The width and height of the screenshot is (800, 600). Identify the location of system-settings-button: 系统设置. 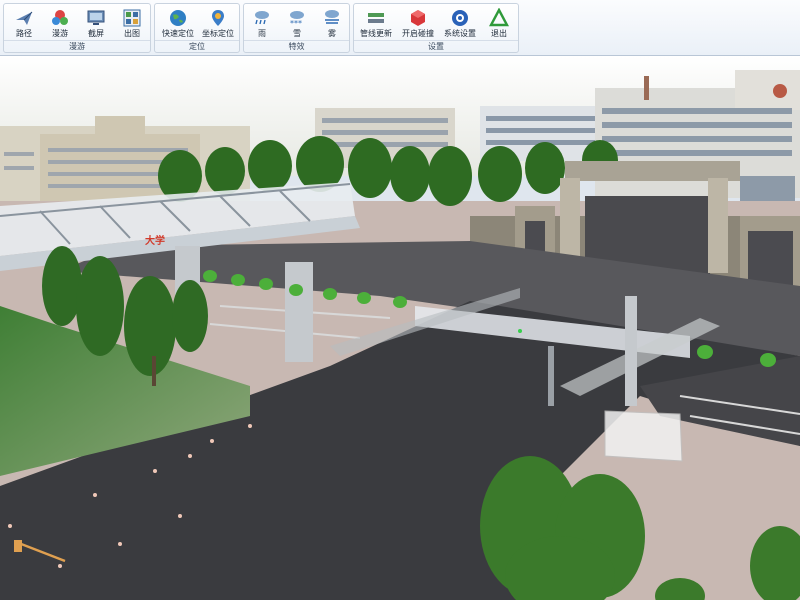
(460, 24).